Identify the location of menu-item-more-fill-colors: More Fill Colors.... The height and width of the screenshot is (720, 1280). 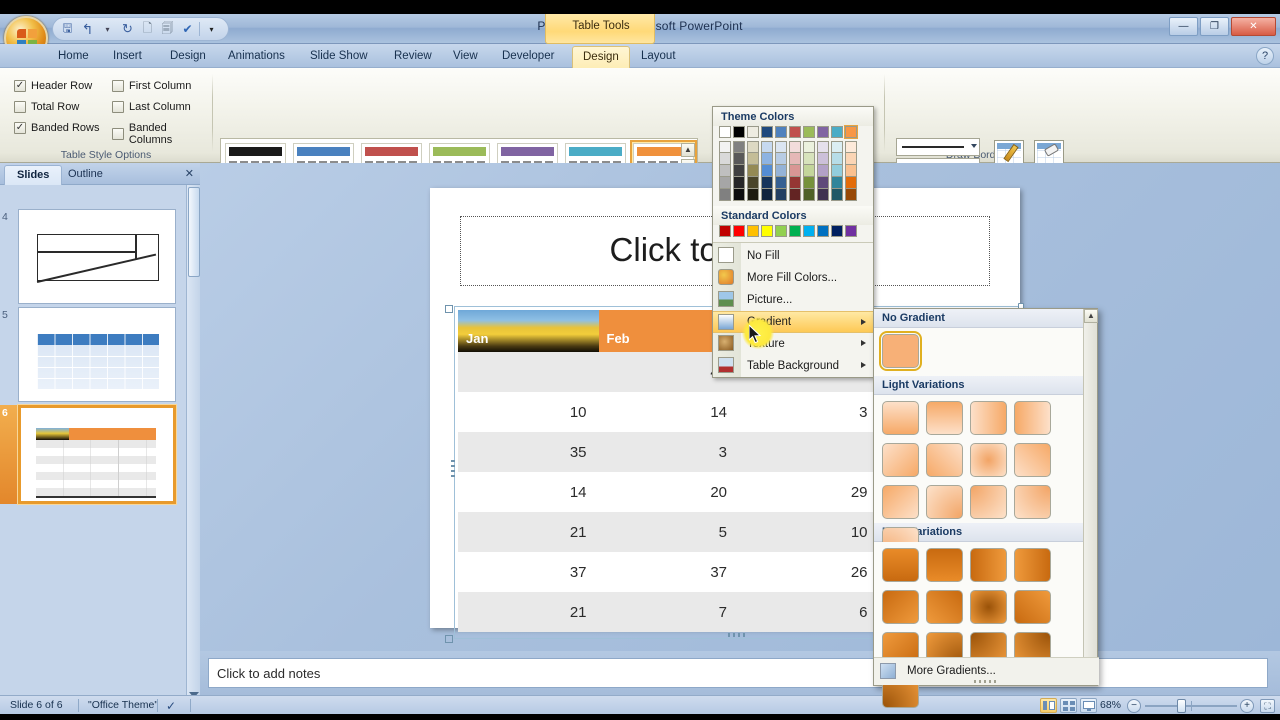
(793, 278).